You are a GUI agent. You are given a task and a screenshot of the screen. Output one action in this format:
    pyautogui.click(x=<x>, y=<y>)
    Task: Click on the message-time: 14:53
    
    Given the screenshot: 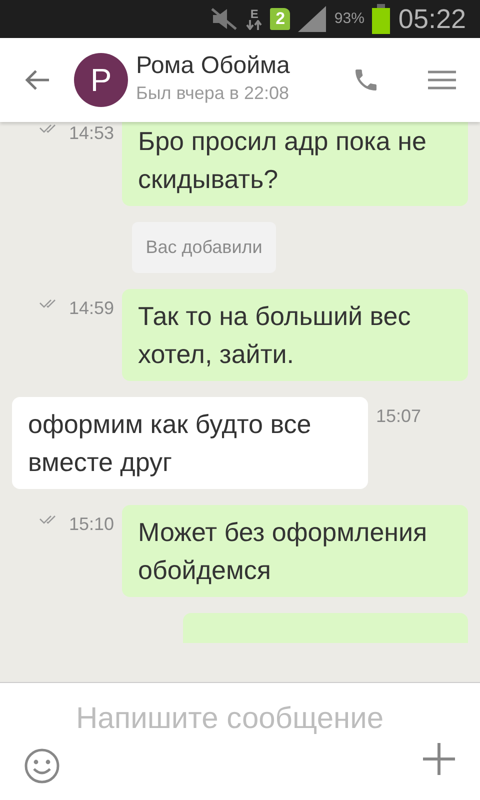 What is the action you would take?
    pyautogui.click(x=91, y=133)
    